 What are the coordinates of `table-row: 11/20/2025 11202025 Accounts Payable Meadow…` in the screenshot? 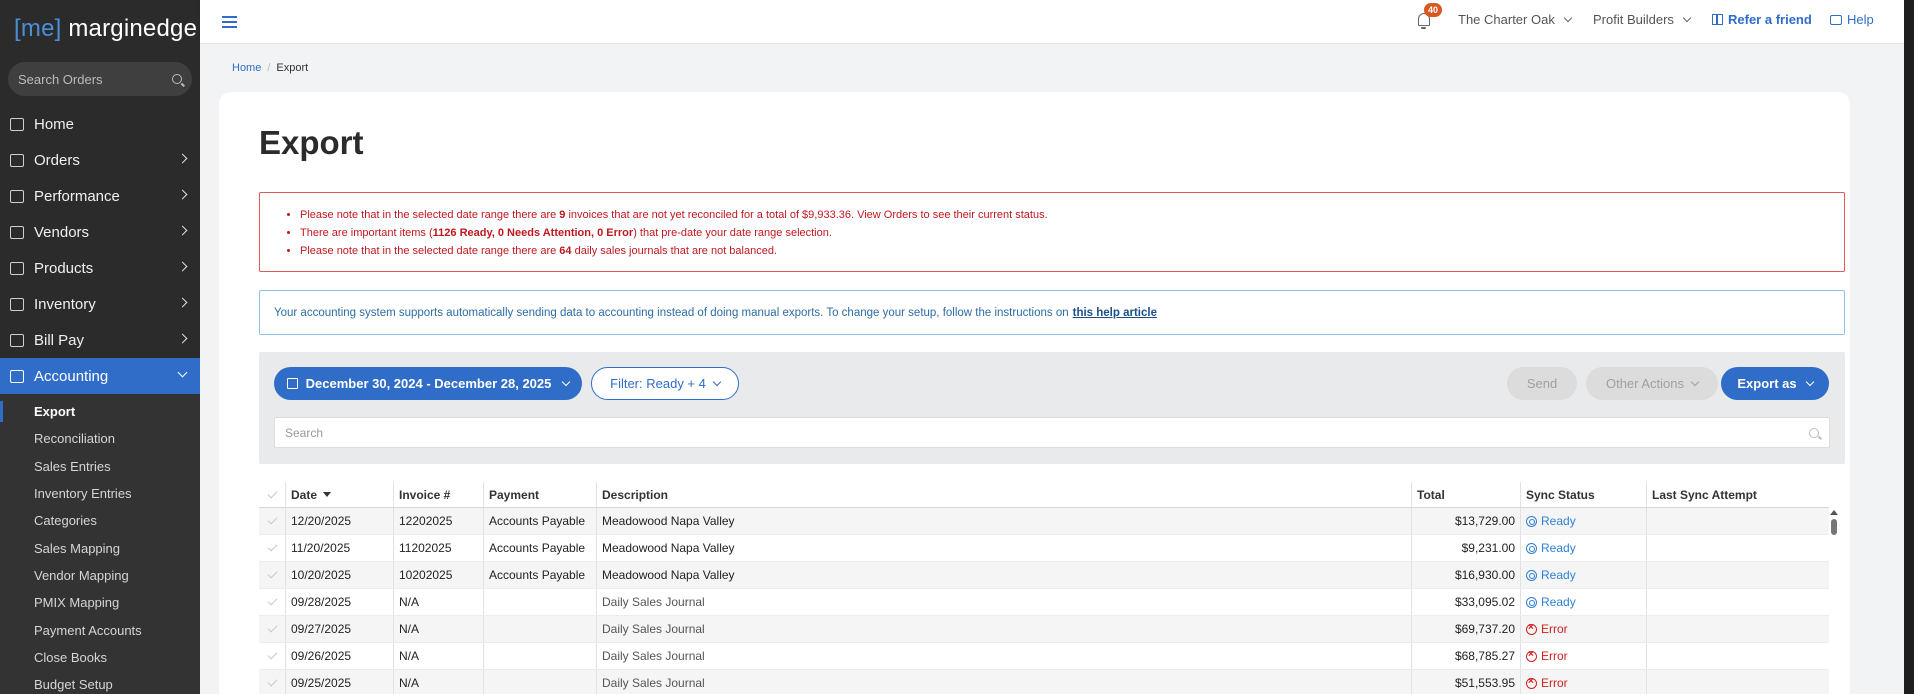 It's located at (1044, 548).